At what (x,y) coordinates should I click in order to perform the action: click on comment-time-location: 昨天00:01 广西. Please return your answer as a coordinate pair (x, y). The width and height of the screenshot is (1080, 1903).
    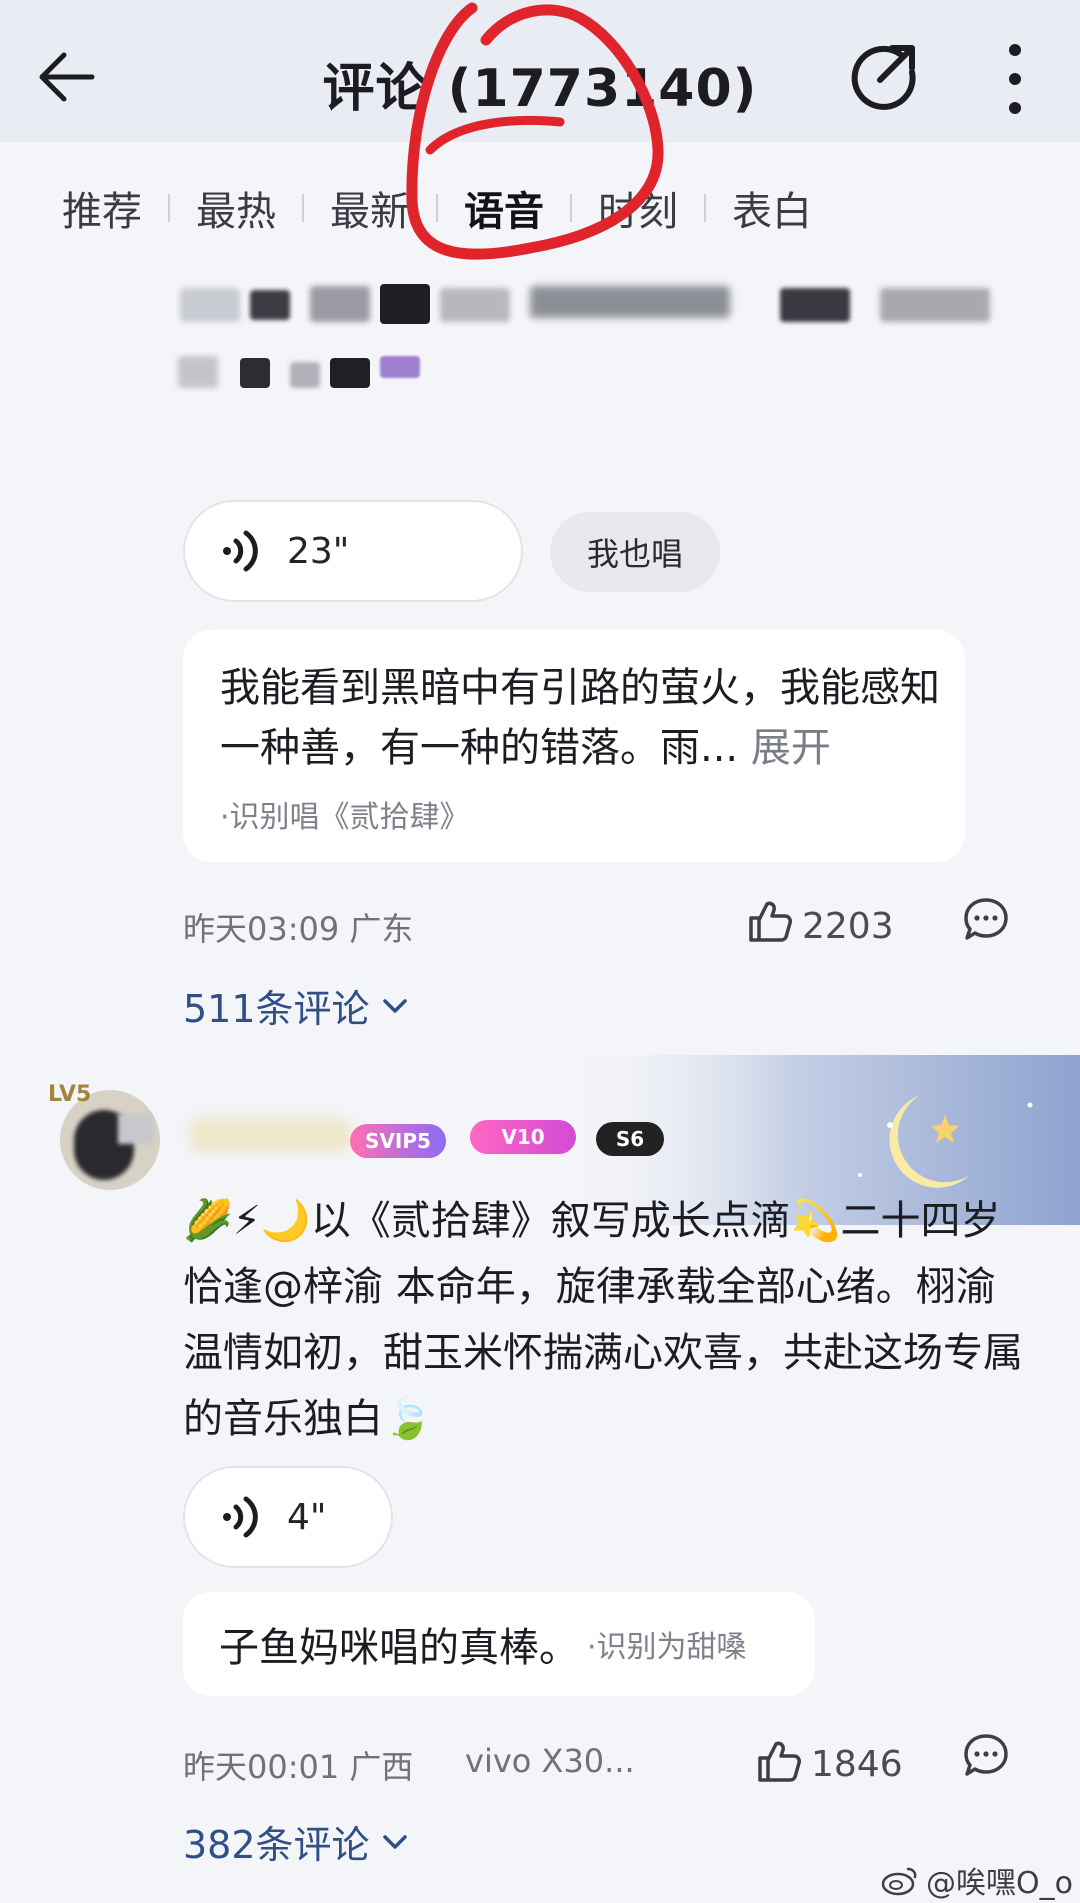
    Looking at the image, I should click on (298, 1767).